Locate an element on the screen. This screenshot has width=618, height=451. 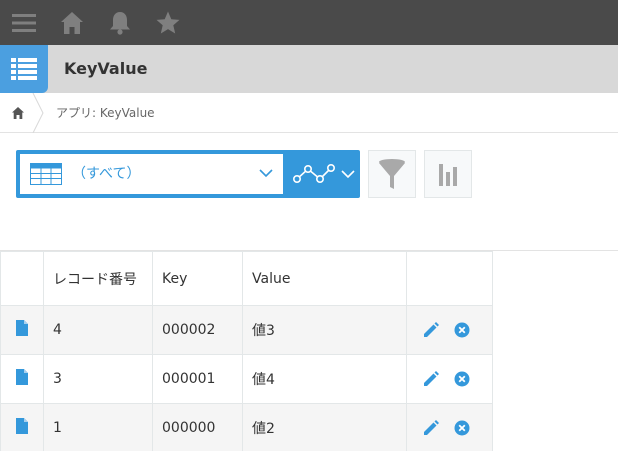
breadcrumb-separator is located at coordinates (38, 113).